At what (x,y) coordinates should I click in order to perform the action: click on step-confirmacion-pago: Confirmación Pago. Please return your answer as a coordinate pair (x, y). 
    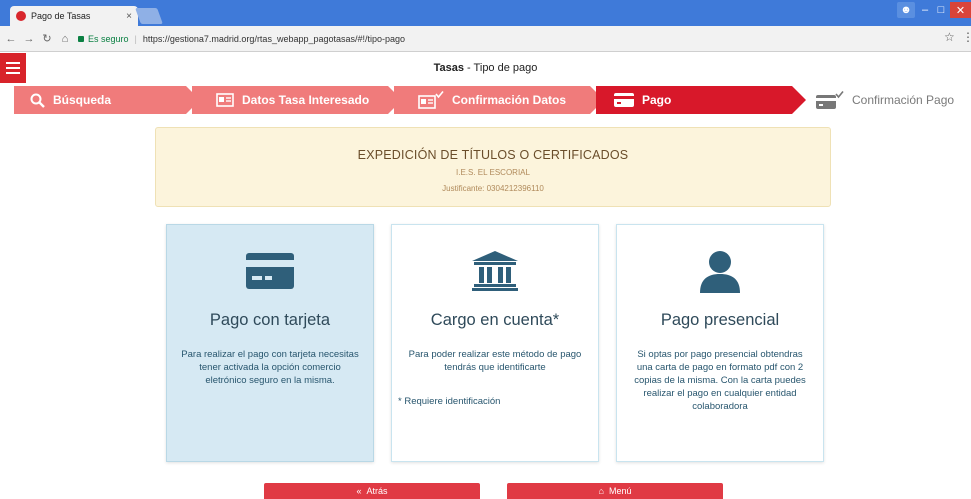
    Looking at the image, I should click on (893, 100).